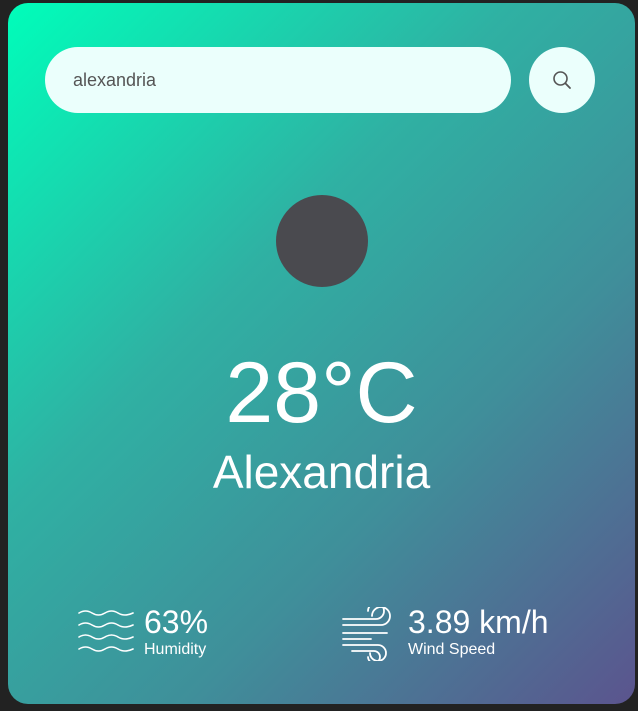 This screenshot has height=711, width=638. I want to click on waves-icon, so click(106, 631).